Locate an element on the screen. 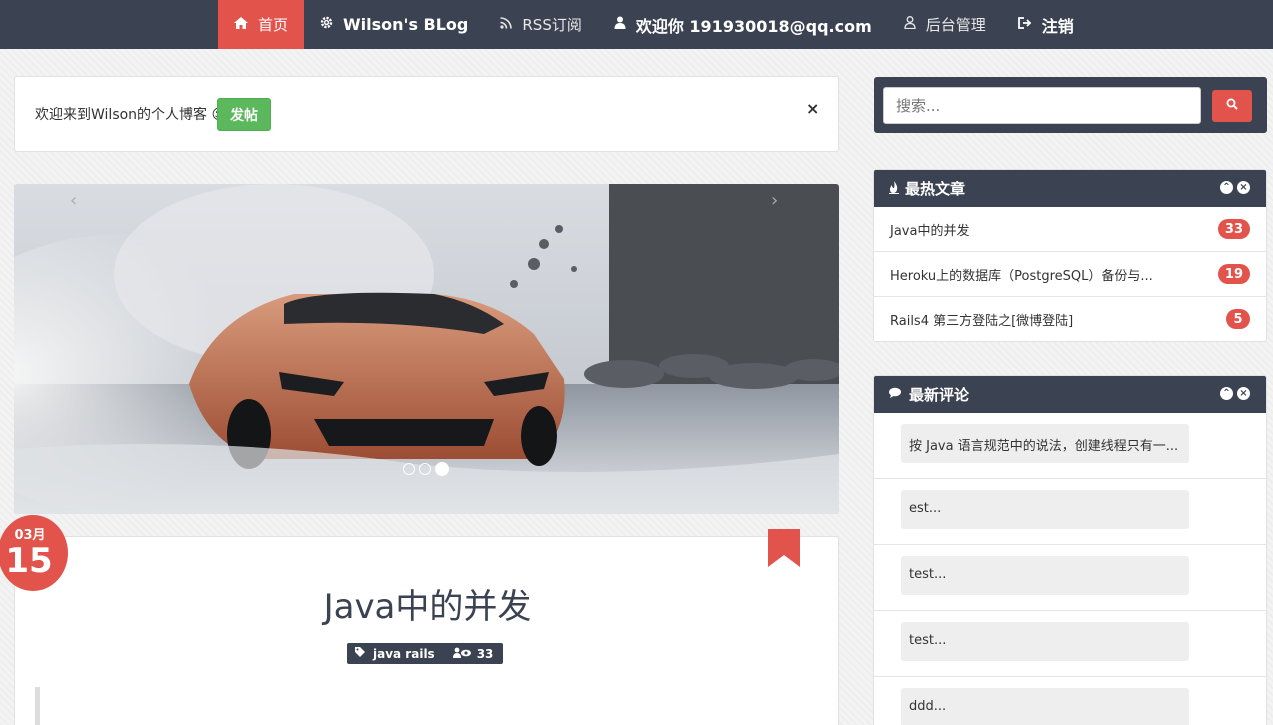 The width and height of the screenshot is (1273, 725). search-panel is located at coordinates (1070, 105).